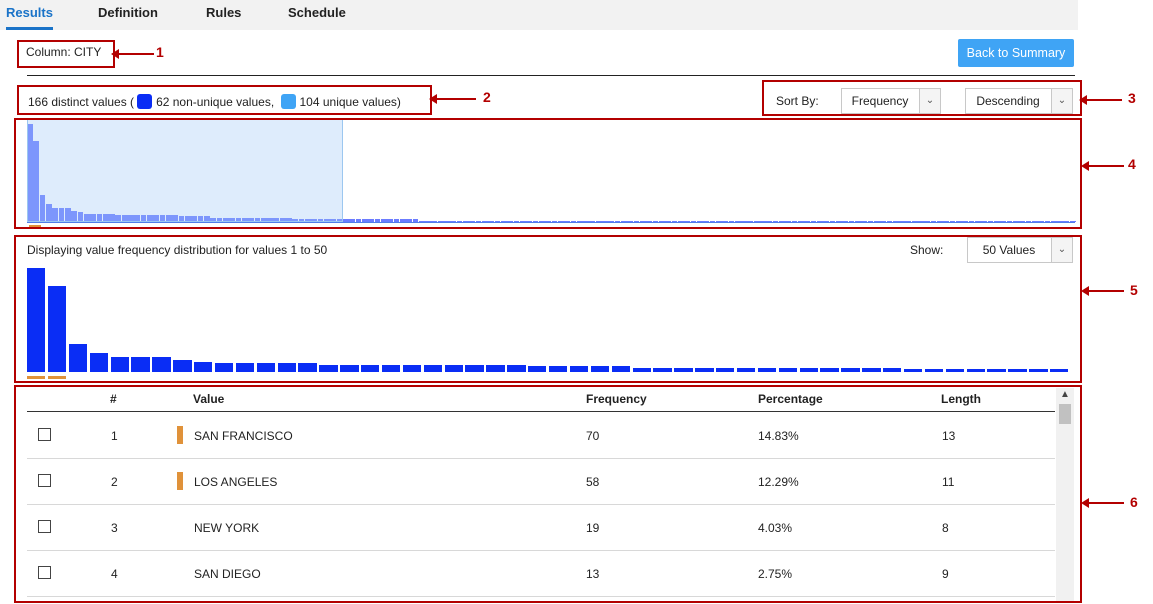  I want to click on callout-5: 5, so click(1134, 290).